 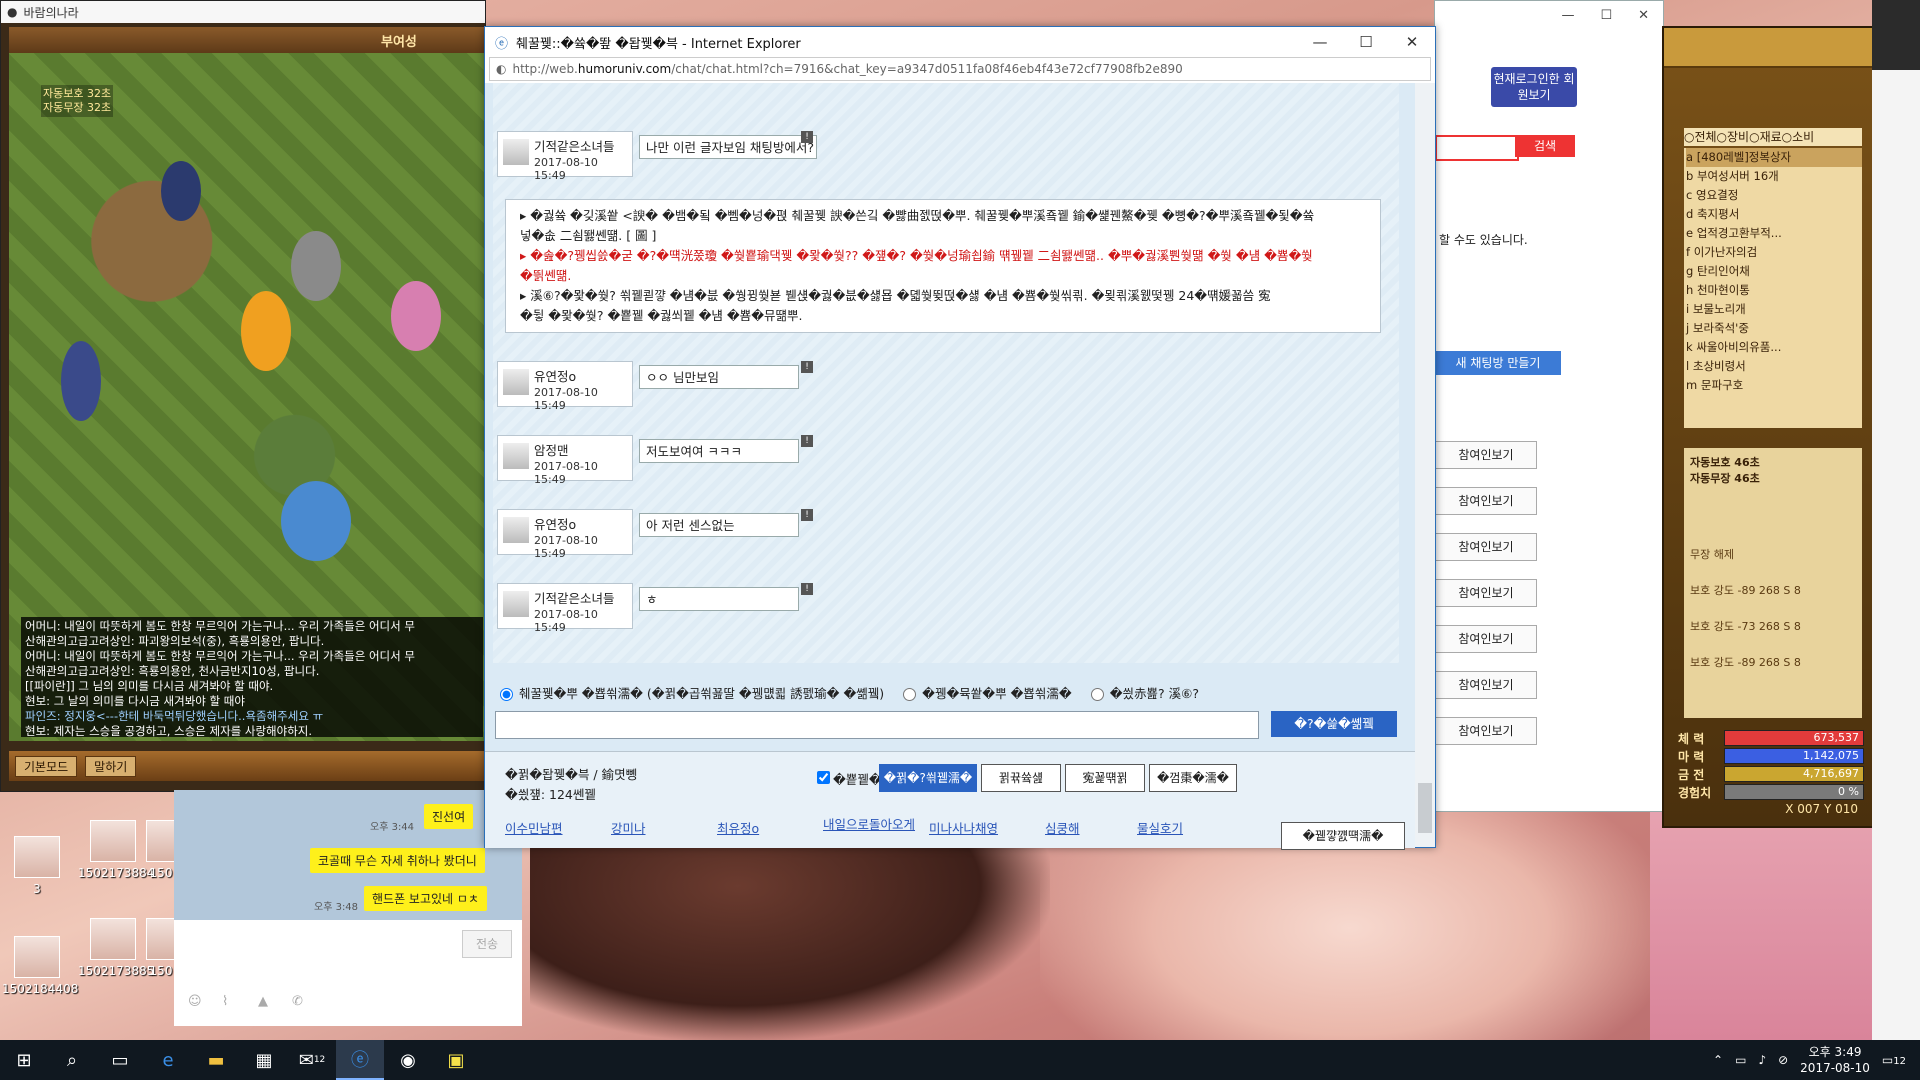 What do you see at coordinates (877, 725) in the screenshot?
I see `chat-message-input` at bounding box center [877, 725].